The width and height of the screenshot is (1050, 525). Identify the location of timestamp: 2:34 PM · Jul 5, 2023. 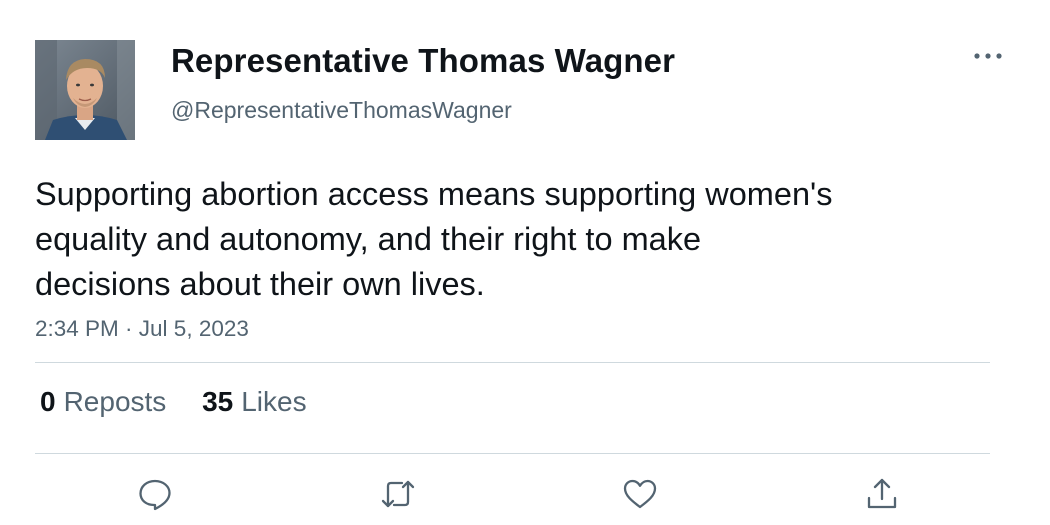
(142, 329).